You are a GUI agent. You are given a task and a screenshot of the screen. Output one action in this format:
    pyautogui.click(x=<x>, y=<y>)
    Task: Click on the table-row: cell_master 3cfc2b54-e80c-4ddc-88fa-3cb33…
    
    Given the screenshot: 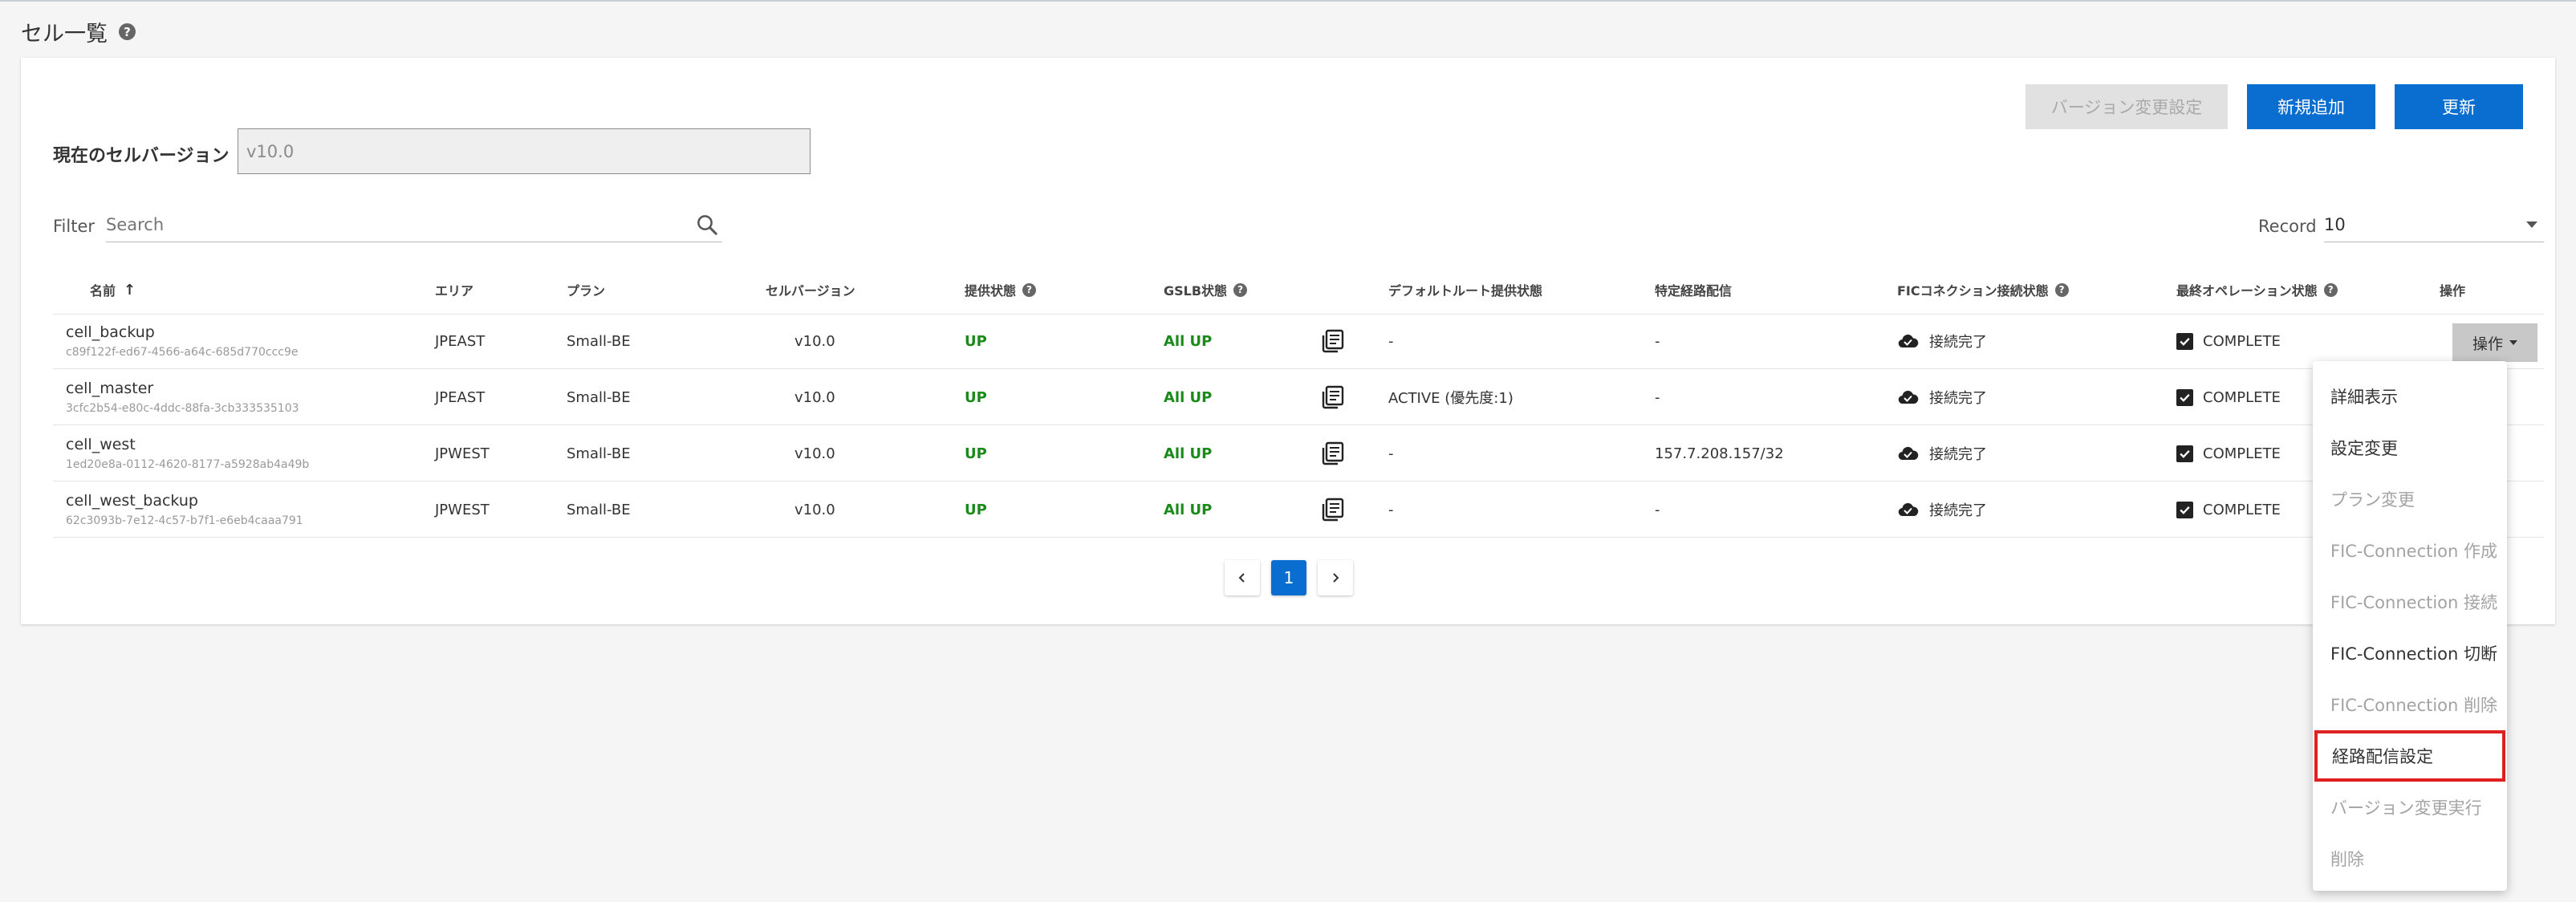 What is the action you would take?
    pyautogui.click(x=1298, y=397)
    